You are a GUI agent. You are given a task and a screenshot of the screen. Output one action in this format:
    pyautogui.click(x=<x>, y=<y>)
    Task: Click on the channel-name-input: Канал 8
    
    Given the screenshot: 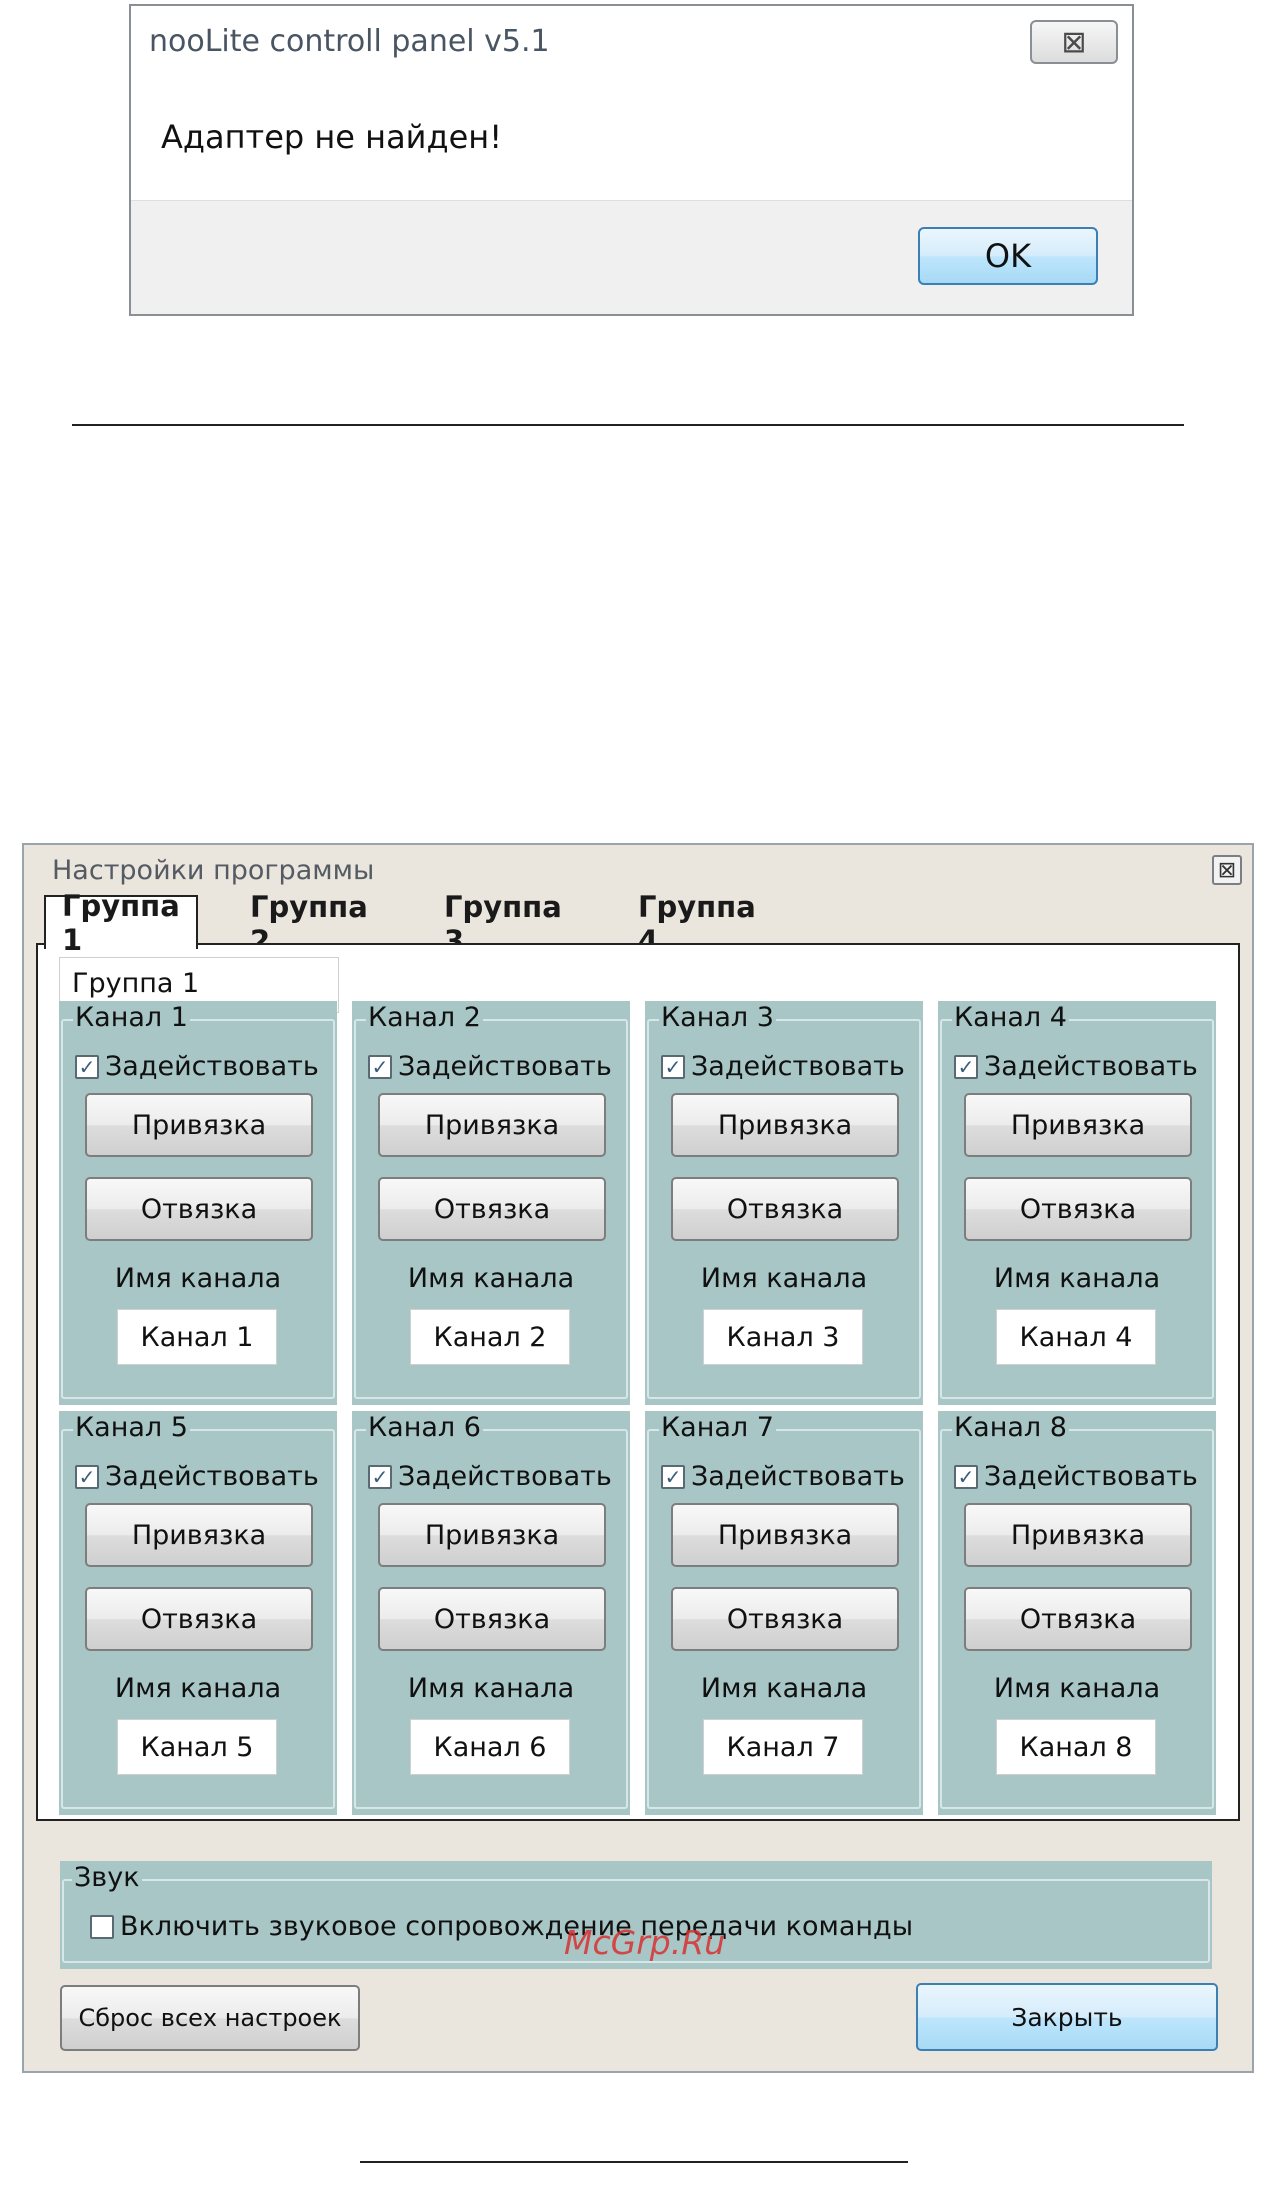 What is the action you would take?
    pyautogui.click(x=1076, y=1747)
    